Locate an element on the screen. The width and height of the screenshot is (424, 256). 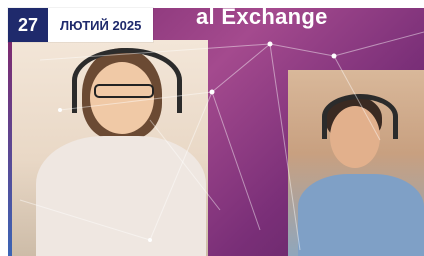
date-day: 27 is located at coordinates (28, 25).